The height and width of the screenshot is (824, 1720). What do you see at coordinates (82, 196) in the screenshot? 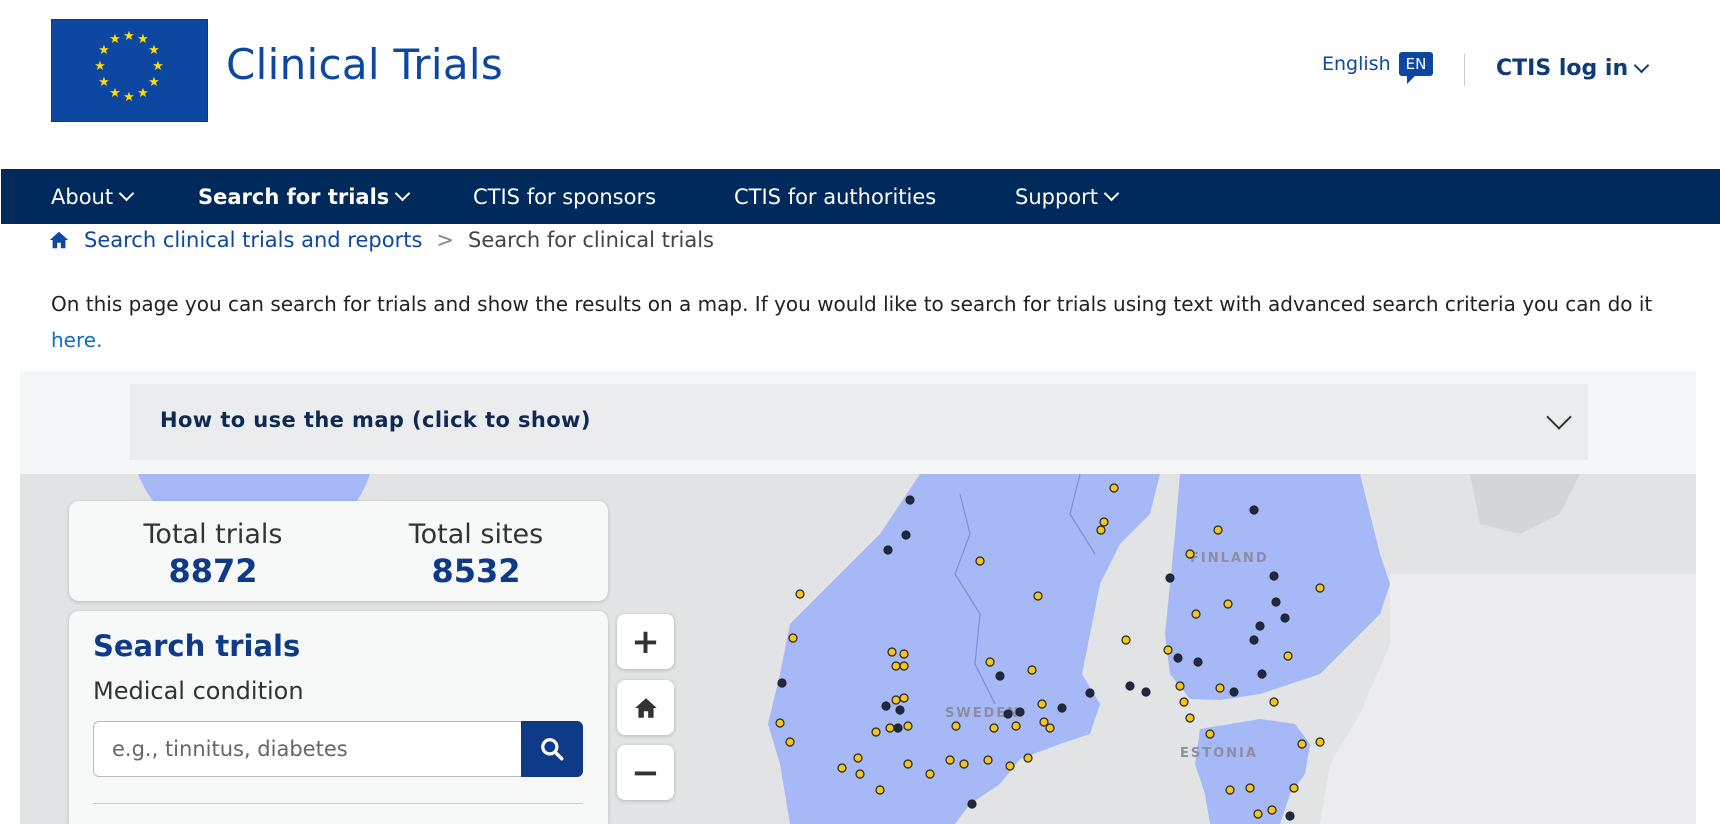
I see `nav-item-label: About` at bounding box center [82, 196].